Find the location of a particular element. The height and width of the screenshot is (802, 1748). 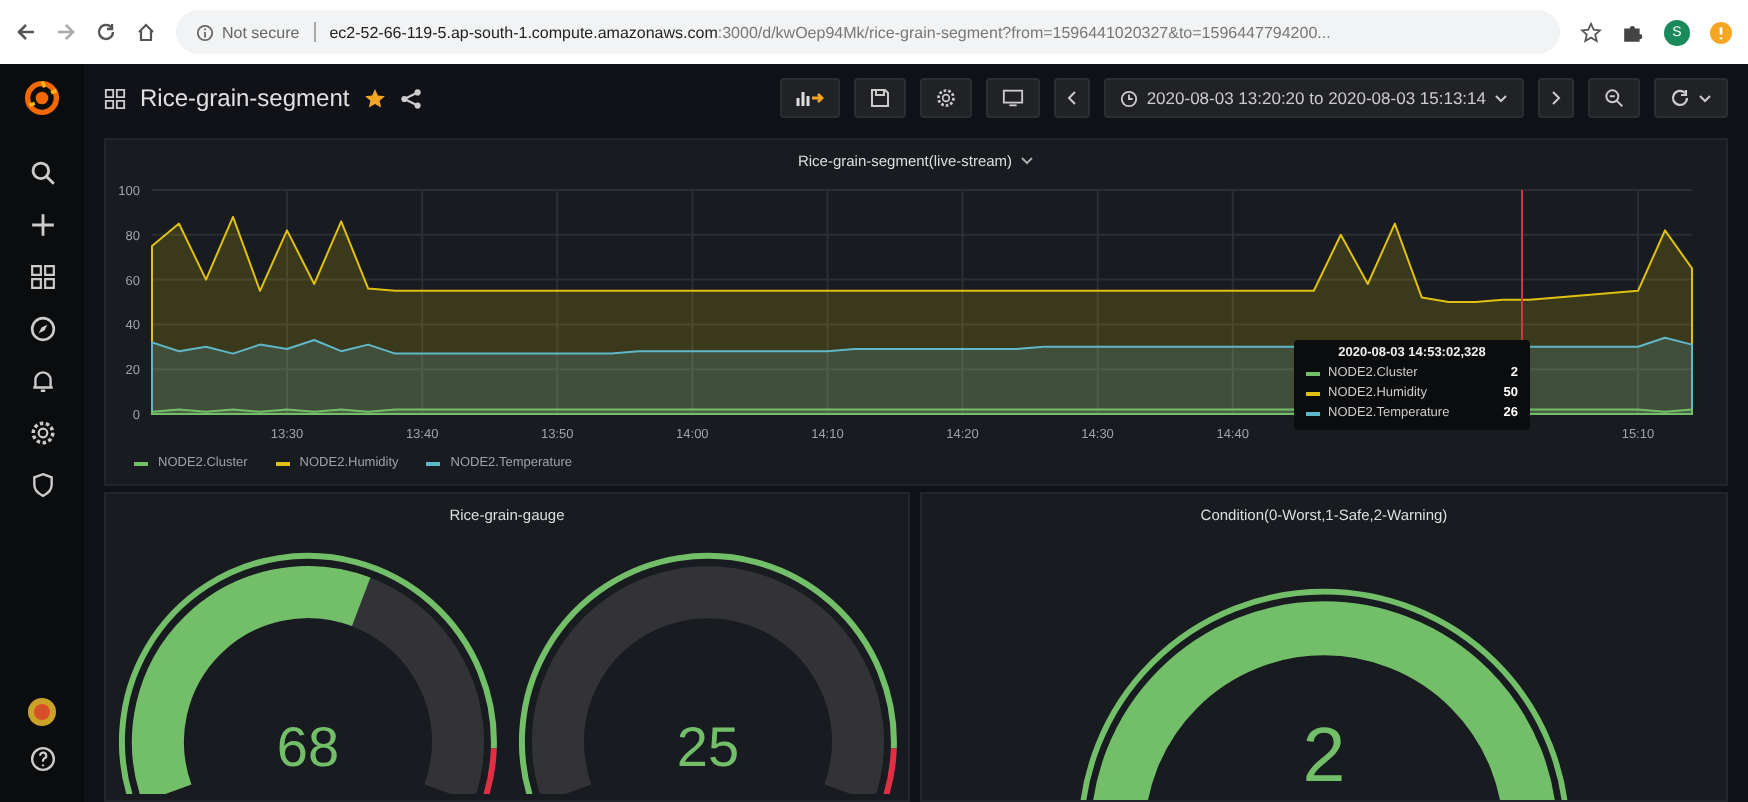

time-forward-button is located at coordinates (1556, 98).